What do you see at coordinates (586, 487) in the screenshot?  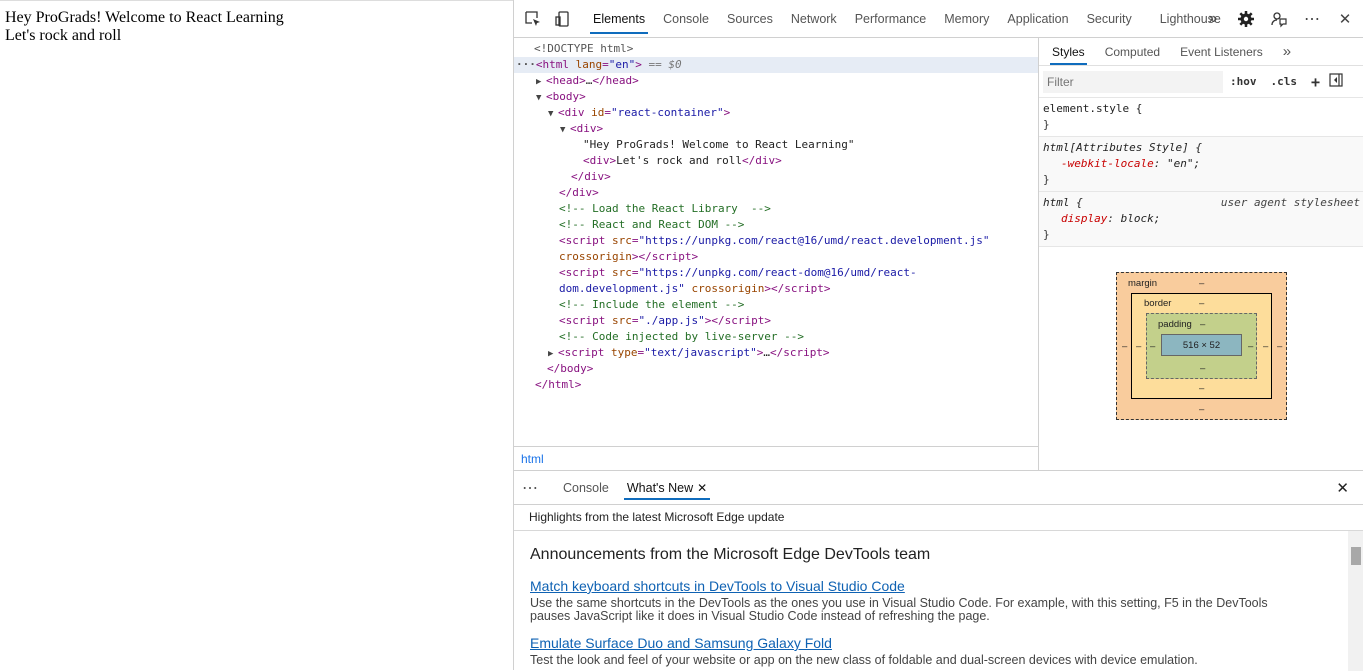 I see `drawer-tab-console: Console` at bounding box center [586, 487].